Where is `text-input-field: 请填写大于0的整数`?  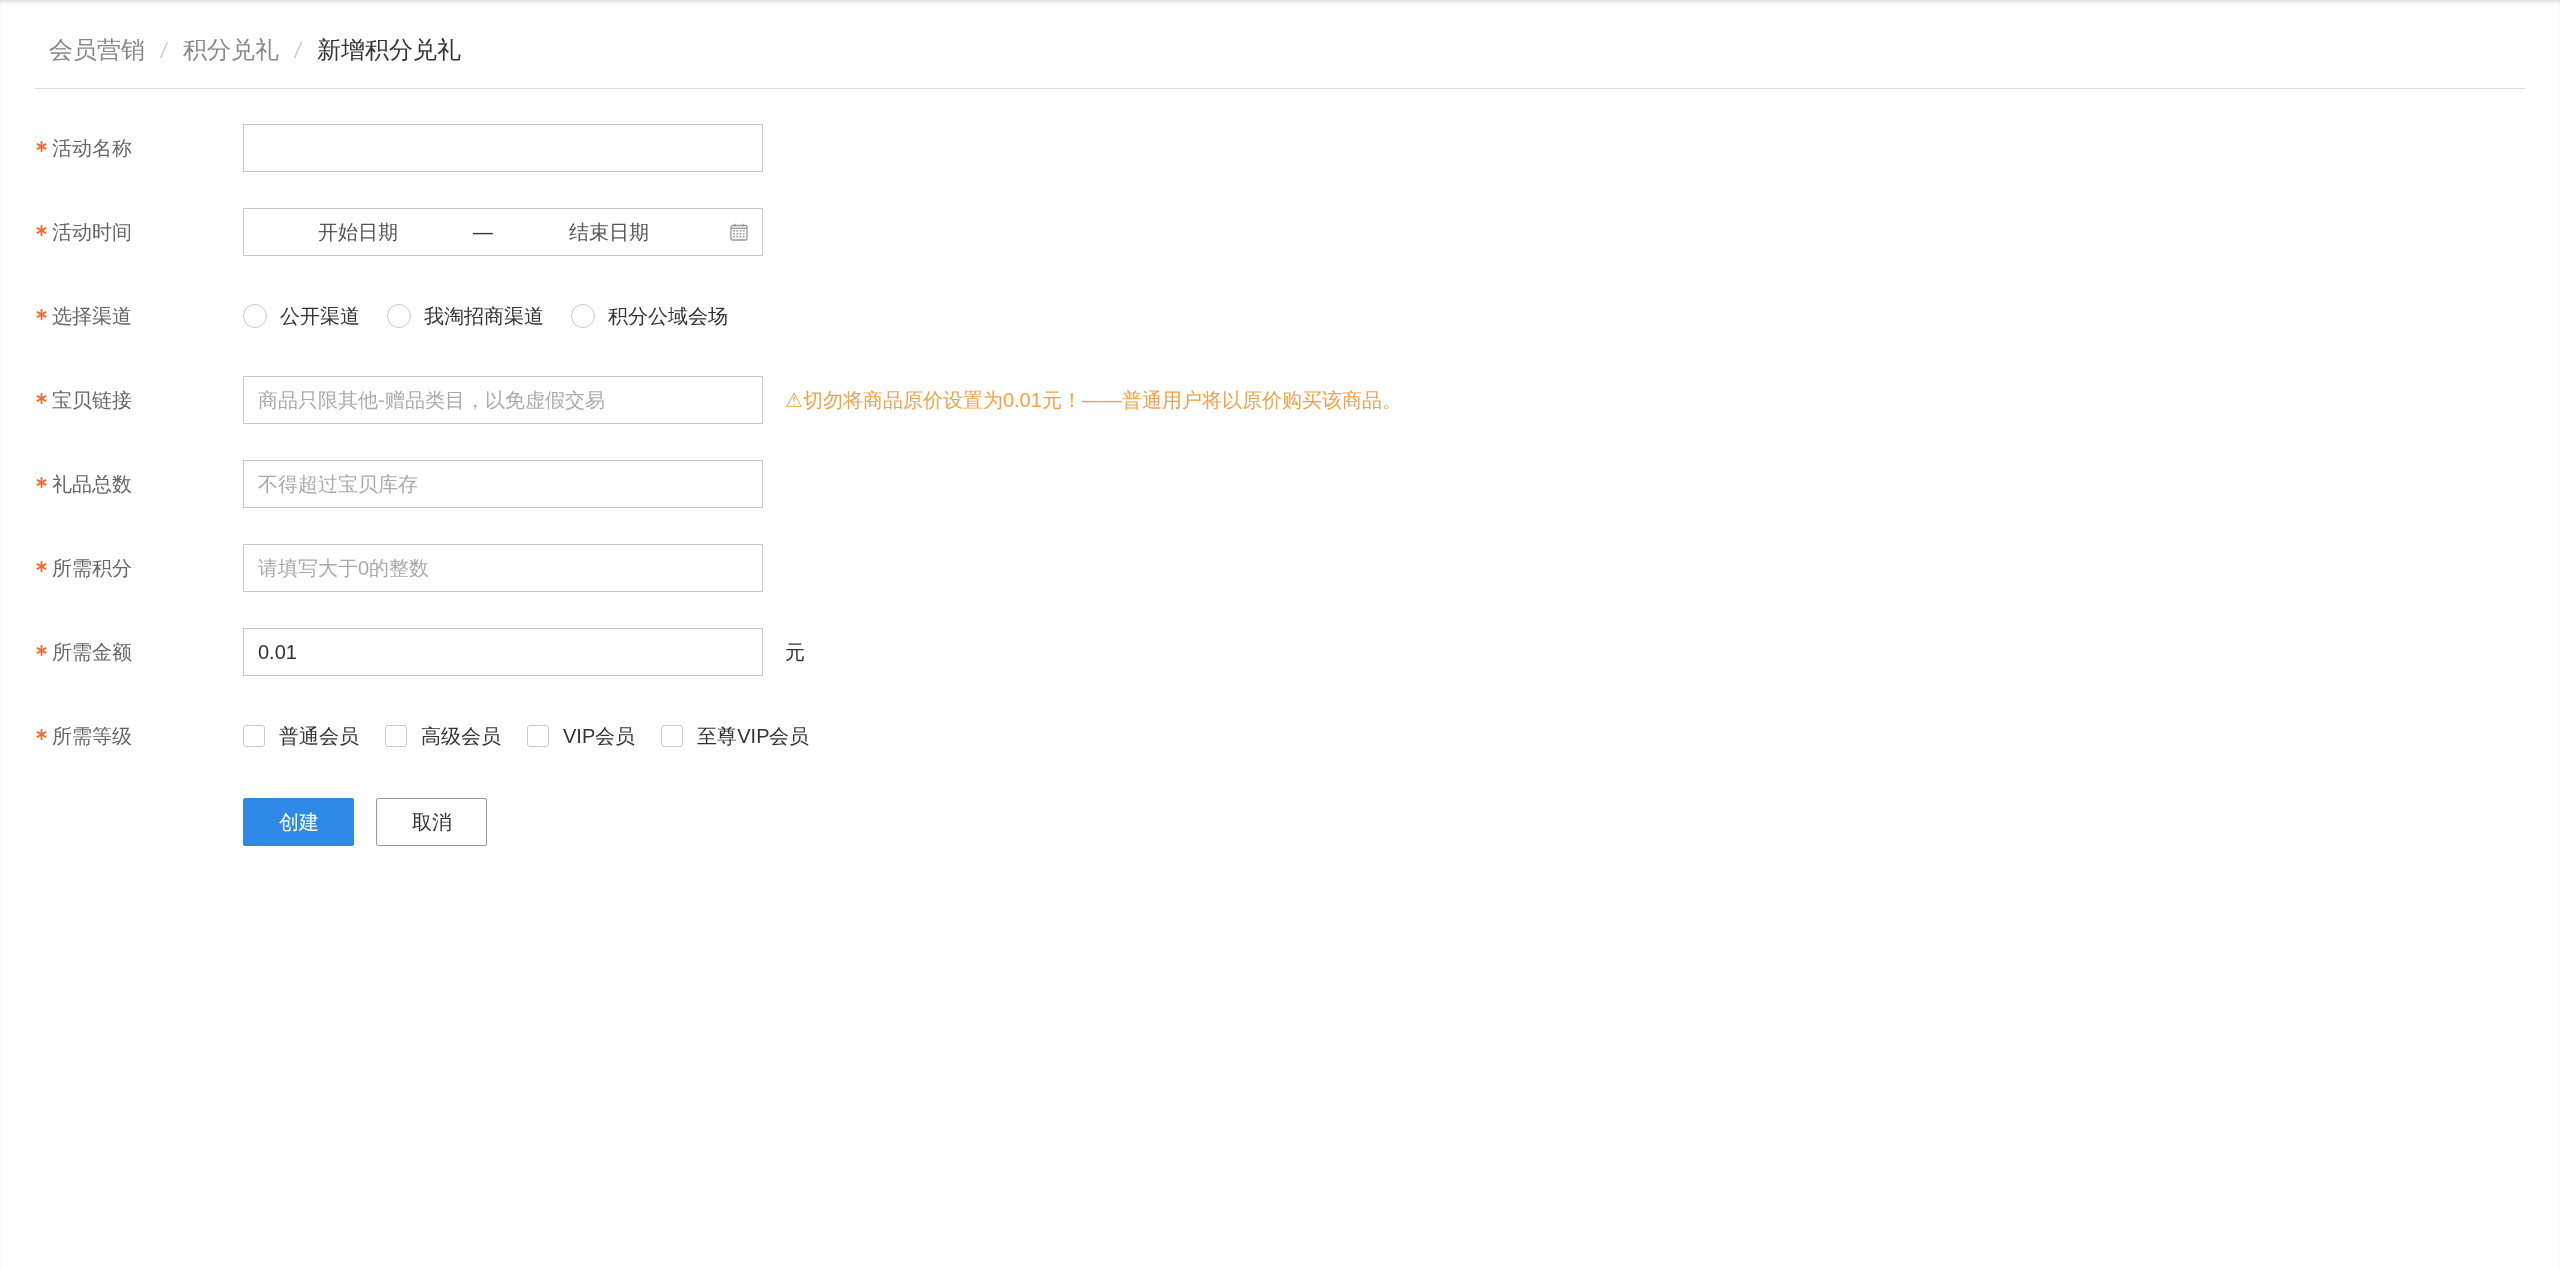
text-input-field: 请填写大于0的整数 is located at coordinates (503, 568).